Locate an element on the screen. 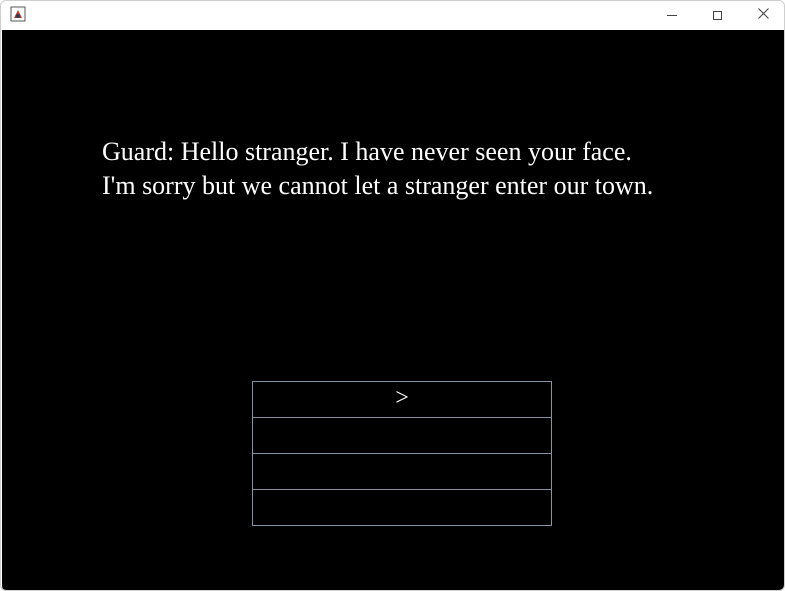 The width and height of the screenshot is (785, 591). choice-menu: > is located at coordinates (402, 453).